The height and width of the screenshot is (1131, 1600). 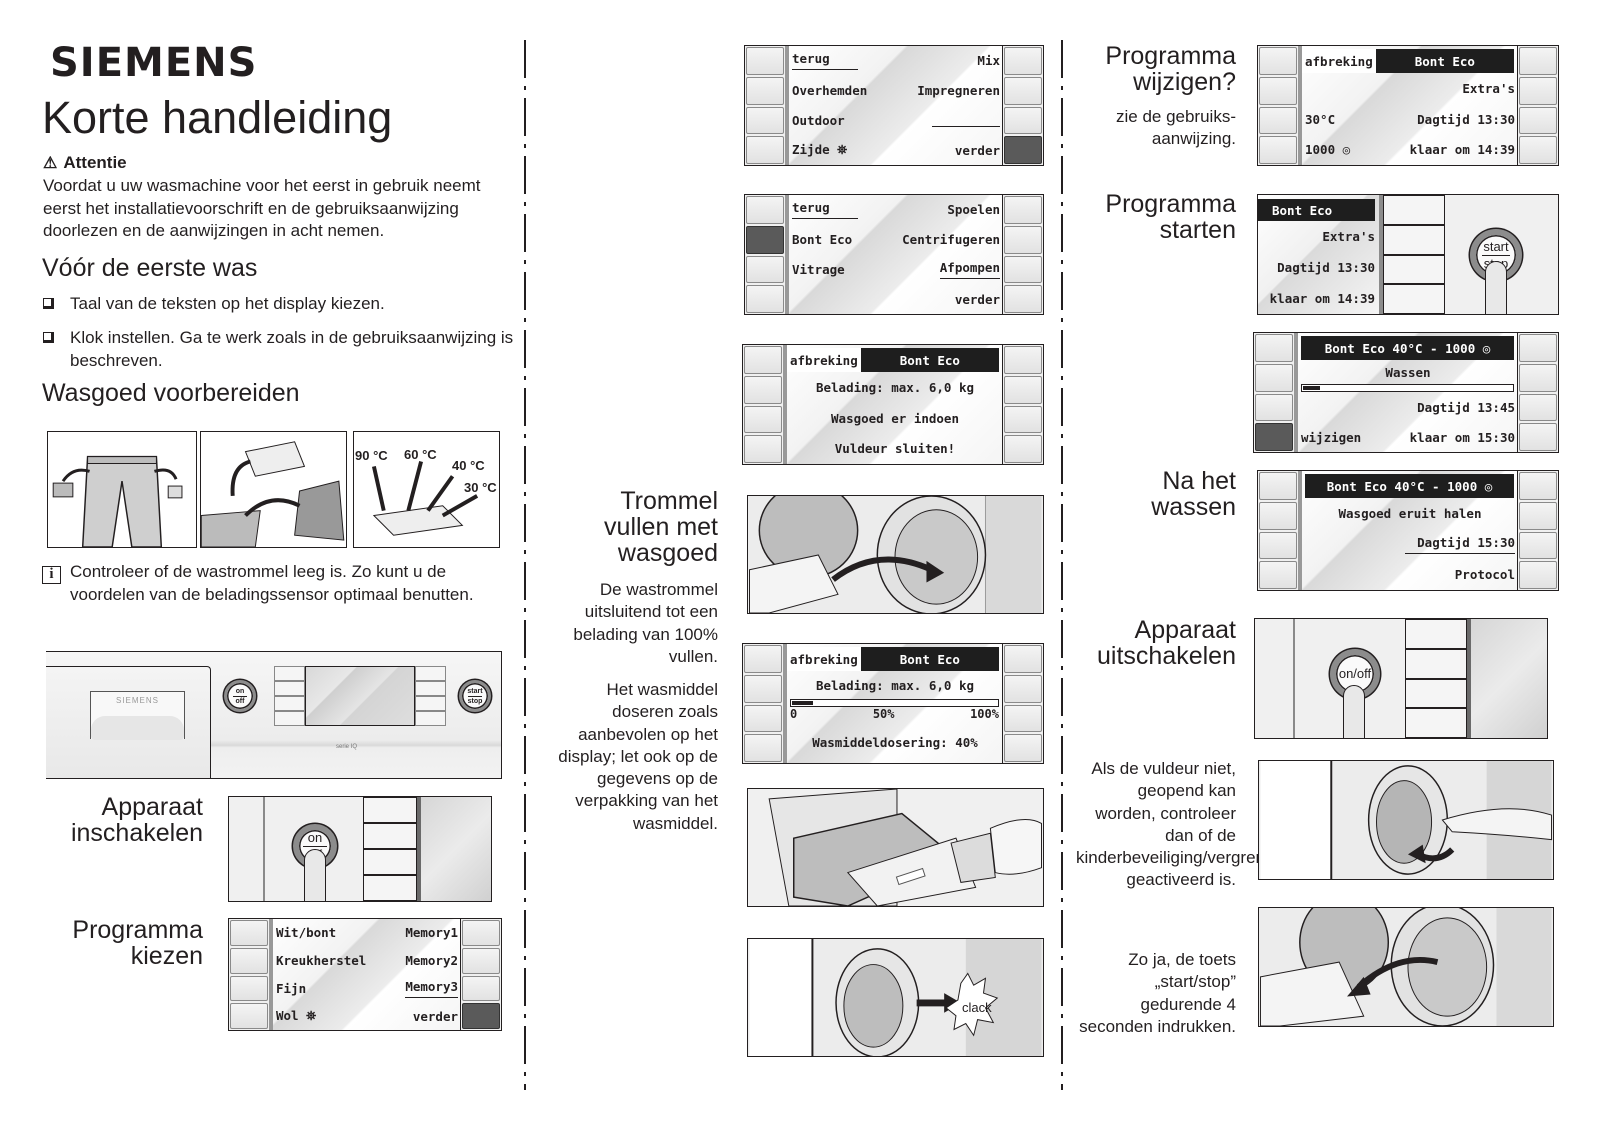 What do you see at coordinates (811, 149) in the screenshot?
I see `menu-item: Zijde` at bounding box center [811, 149].